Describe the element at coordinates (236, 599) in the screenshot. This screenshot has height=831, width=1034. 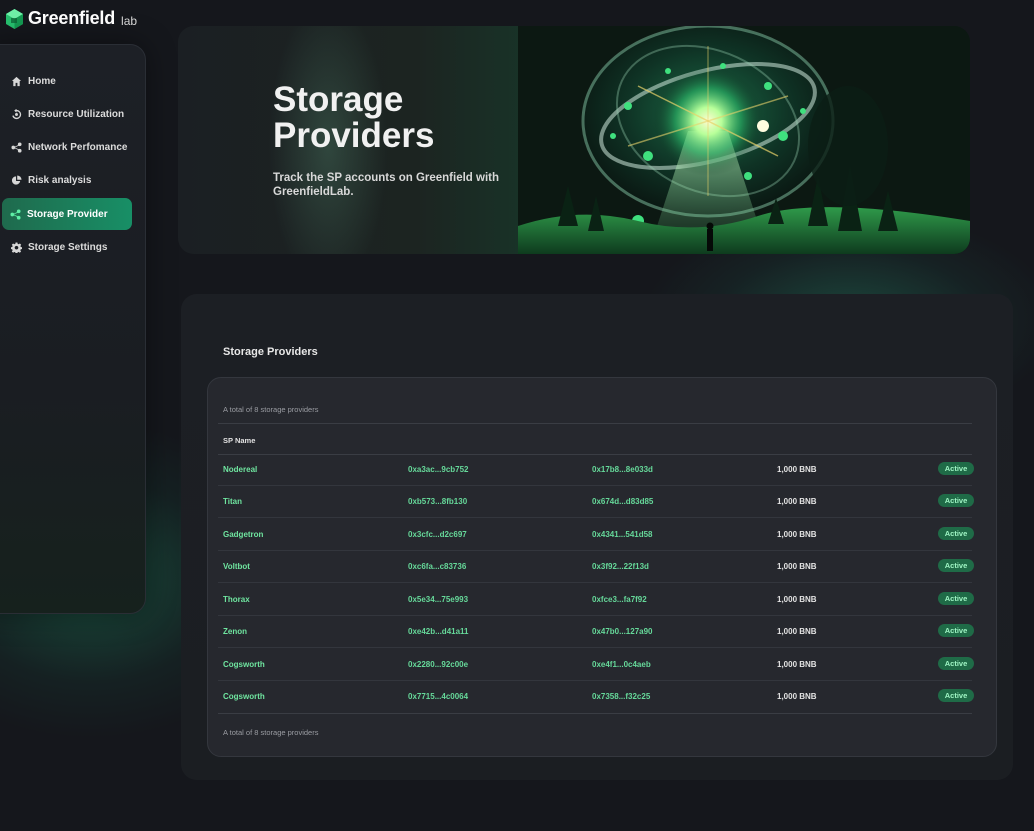
I see `sp-name-link: Thorax` at that location.